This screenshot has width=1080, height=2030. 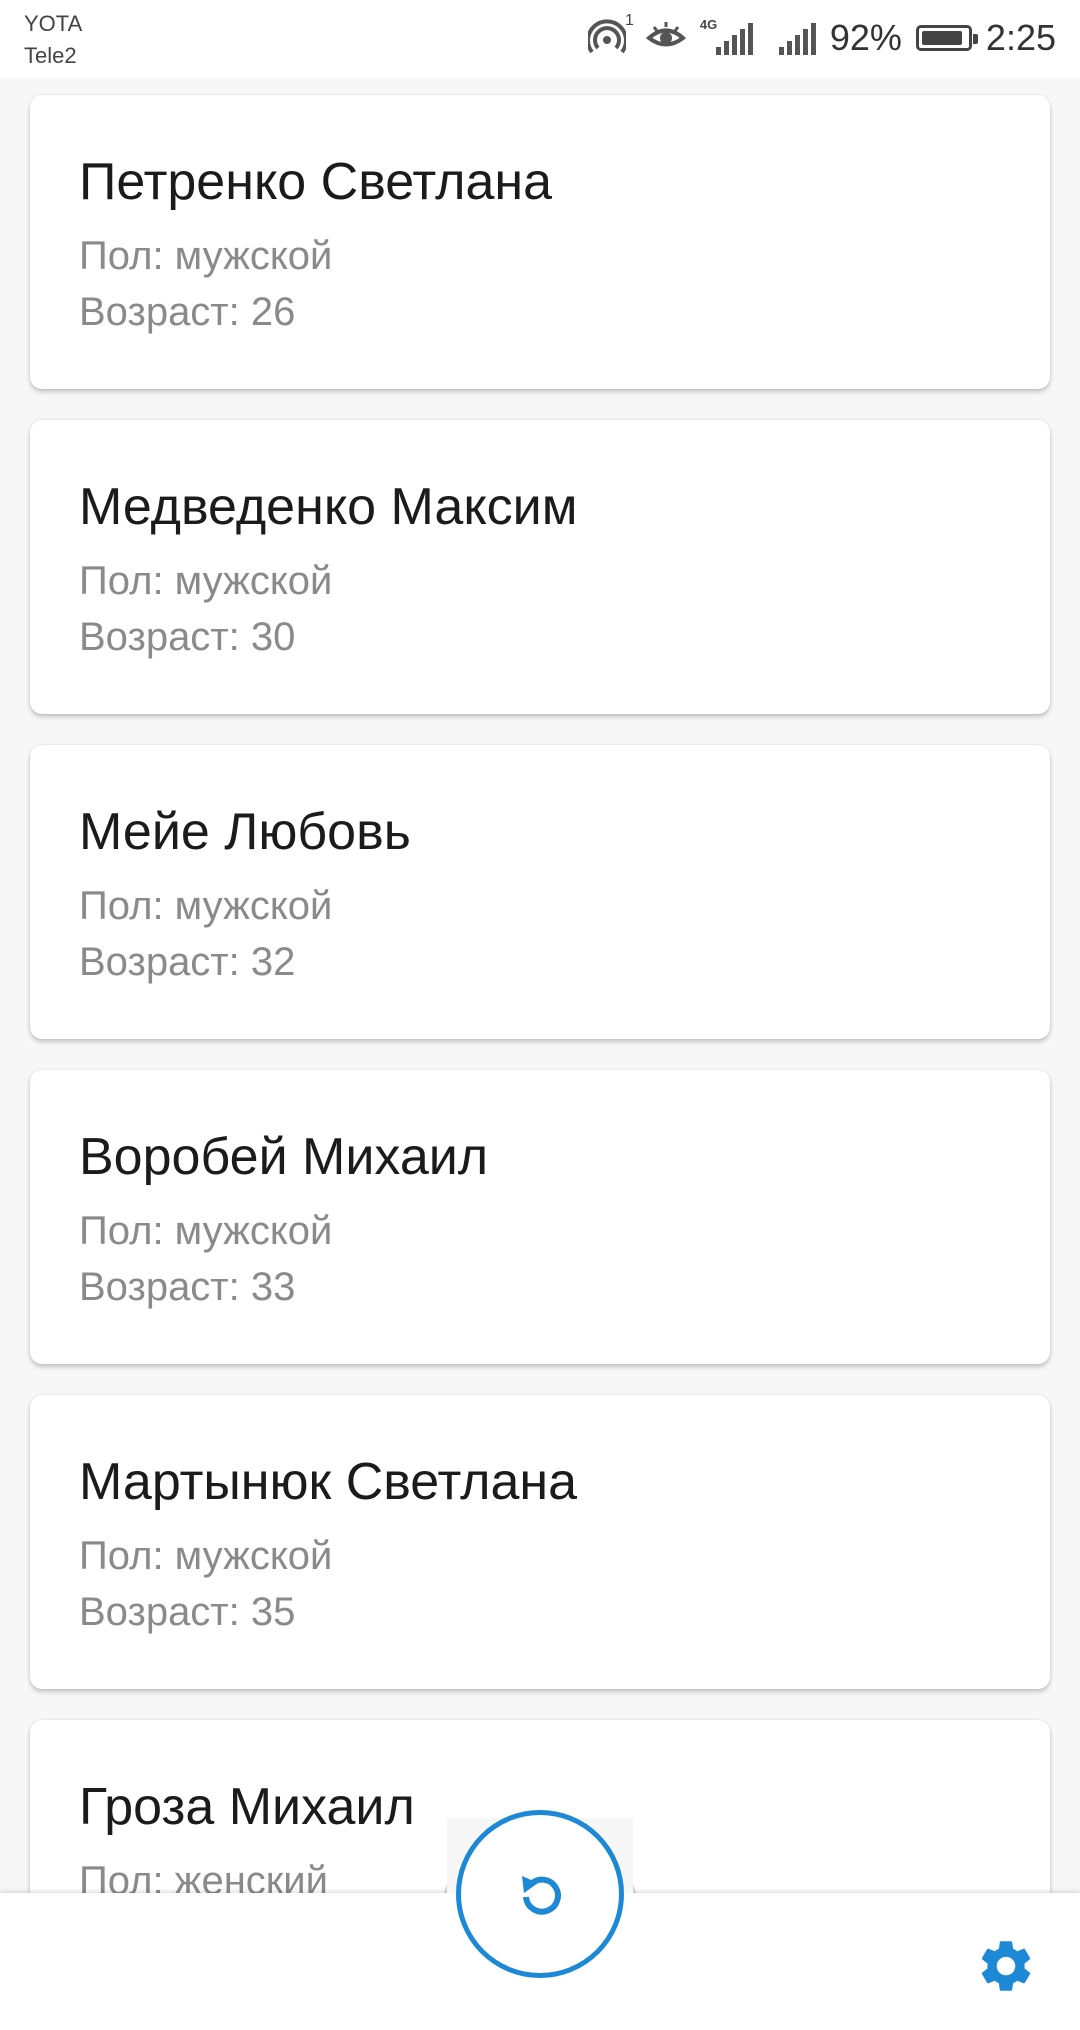 What do you see at coordinates (540, 892) in the screenshot?
I see `person-card: Мейе Любовь Пол: мужской Возраст: 32` at bounding box center [540, 892].